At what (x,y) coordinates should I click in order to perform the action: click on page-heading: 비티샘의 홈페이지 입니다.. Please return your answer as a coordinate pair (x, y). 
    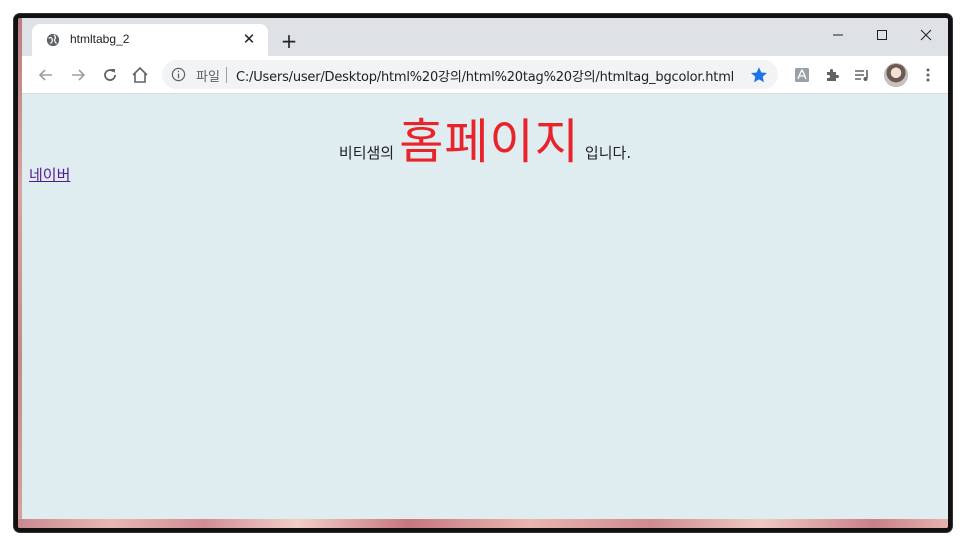
    Looking at the image, I should click on (485, 137).